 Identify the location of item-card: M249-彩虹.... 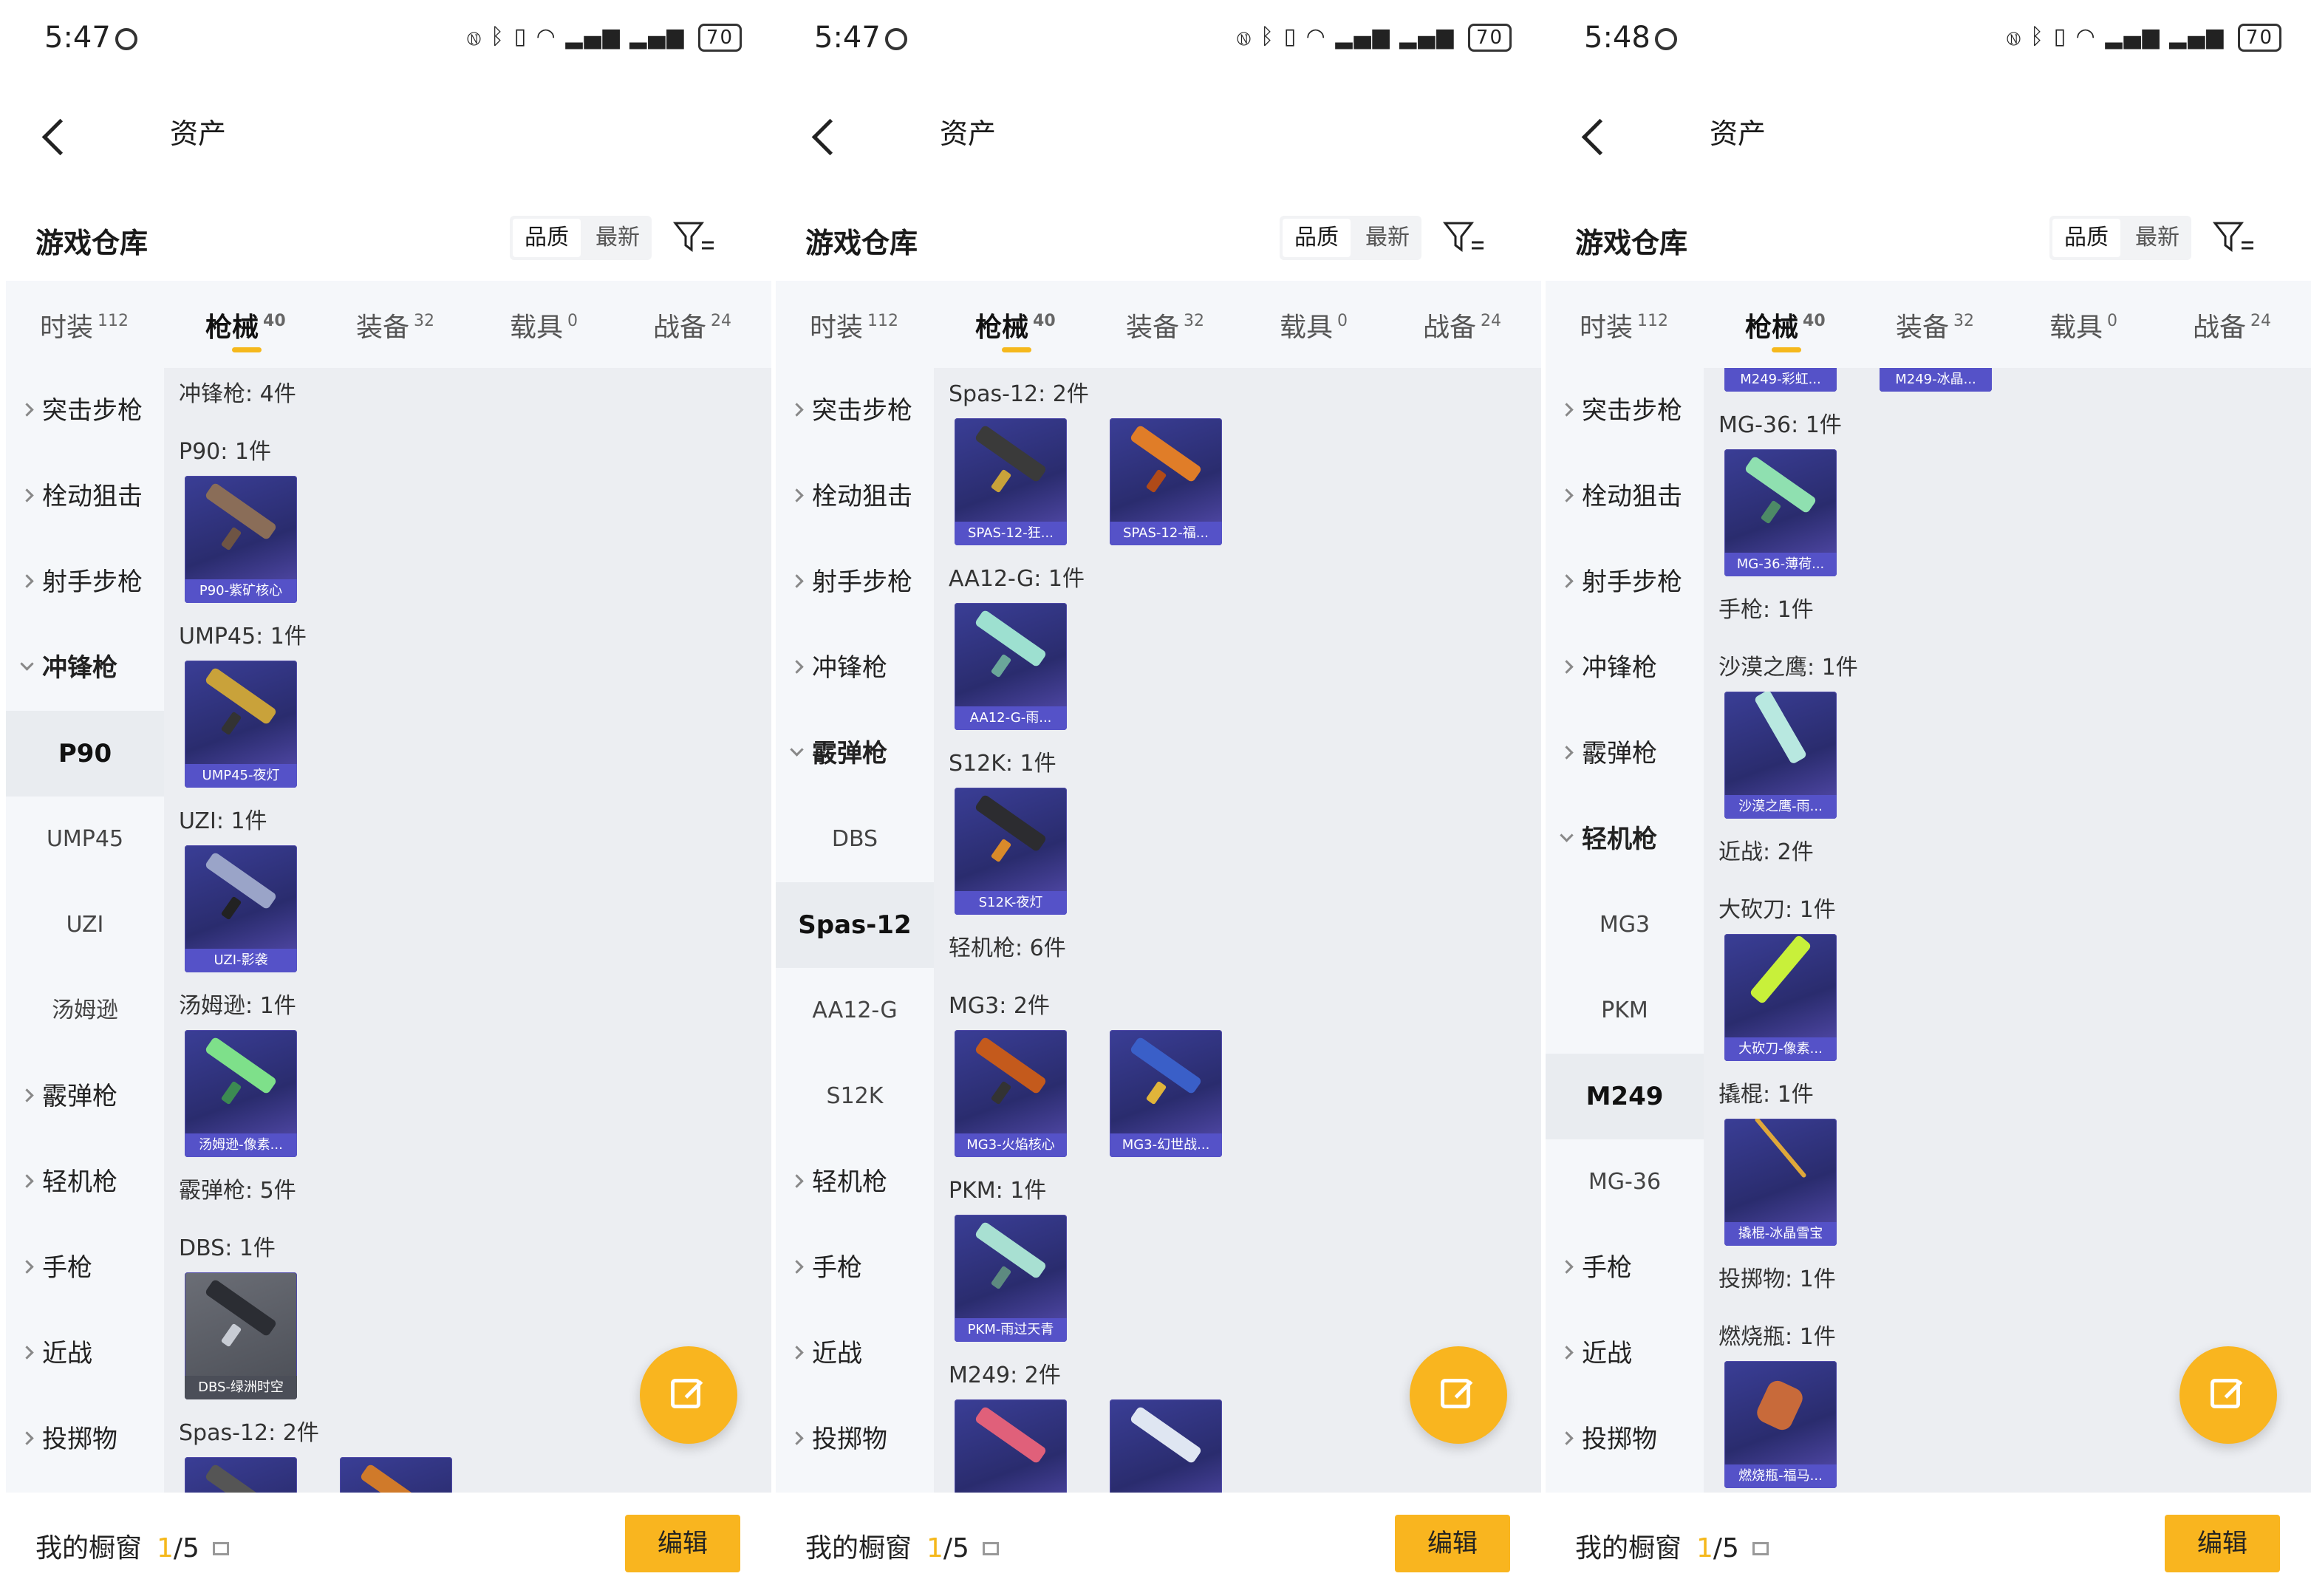
(1780, 380).